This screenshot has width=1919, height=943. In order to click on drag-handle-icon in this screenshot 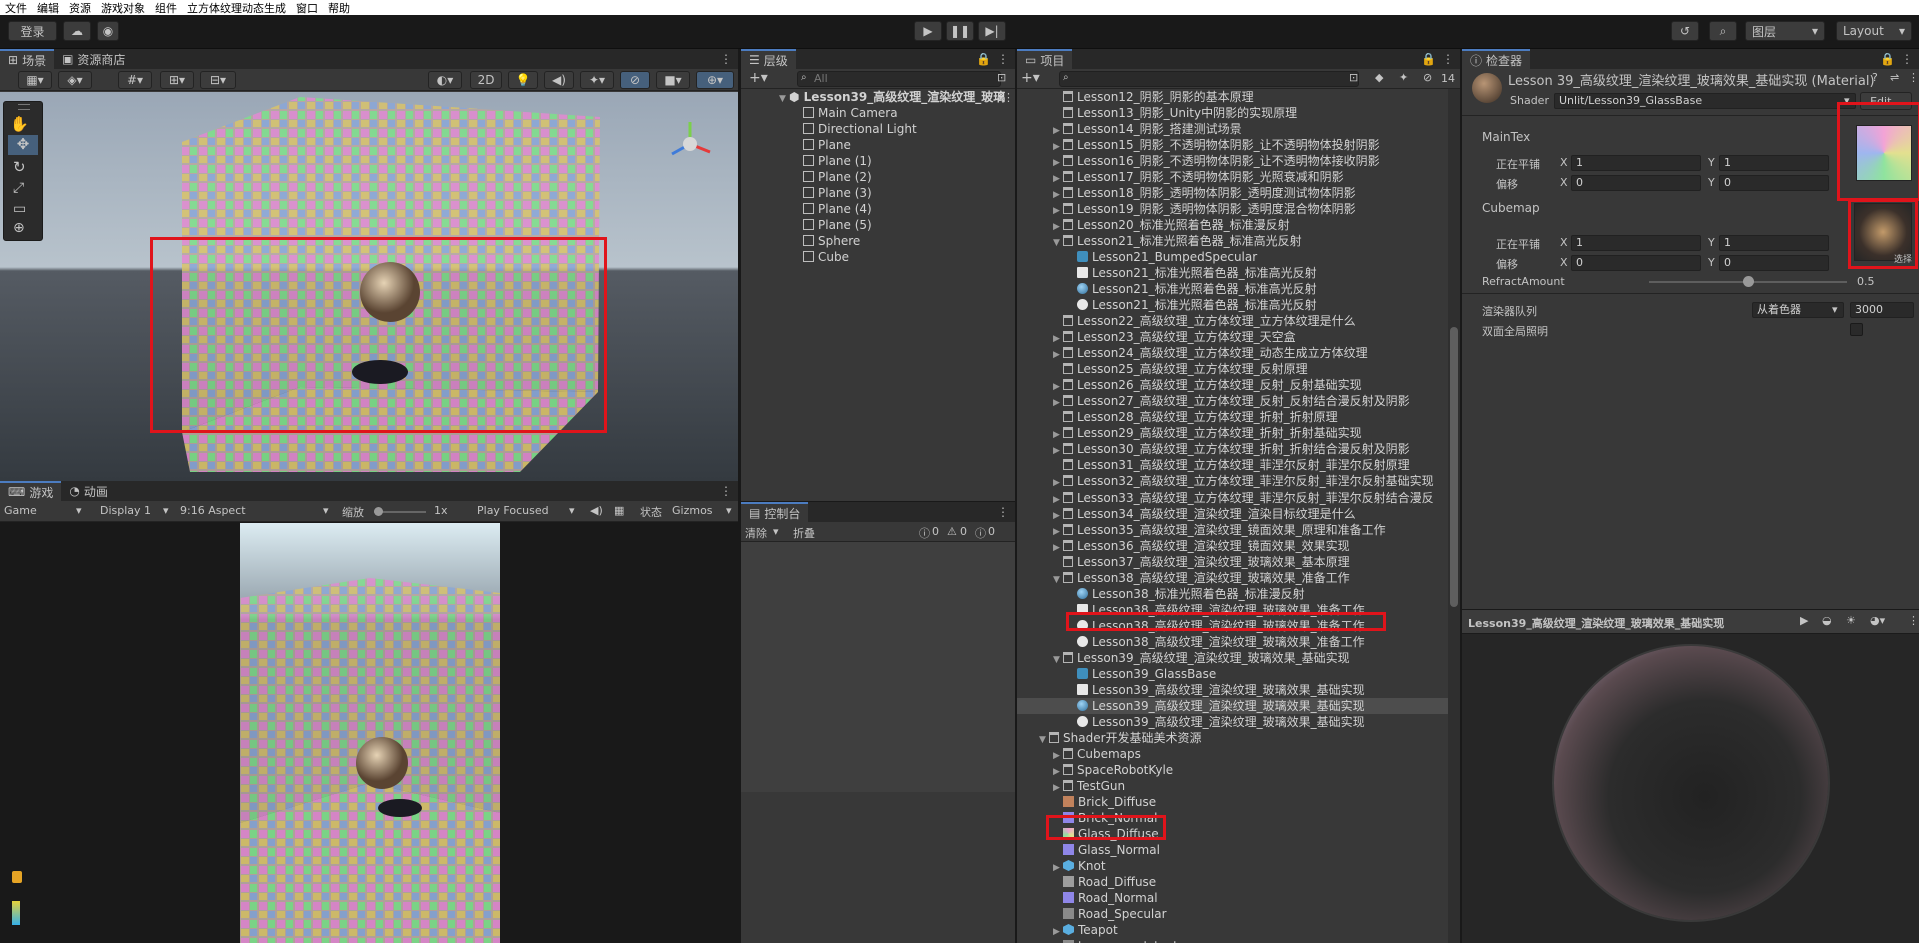, I will do `click(24, 107)`.